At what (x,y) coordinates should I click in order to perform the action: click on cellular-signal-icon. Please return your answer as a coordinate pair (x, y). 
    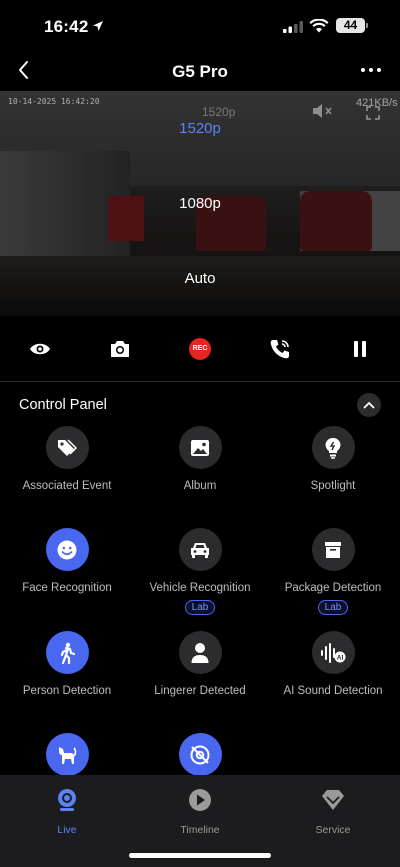
    Looking at the image, I should click on (293, 27).